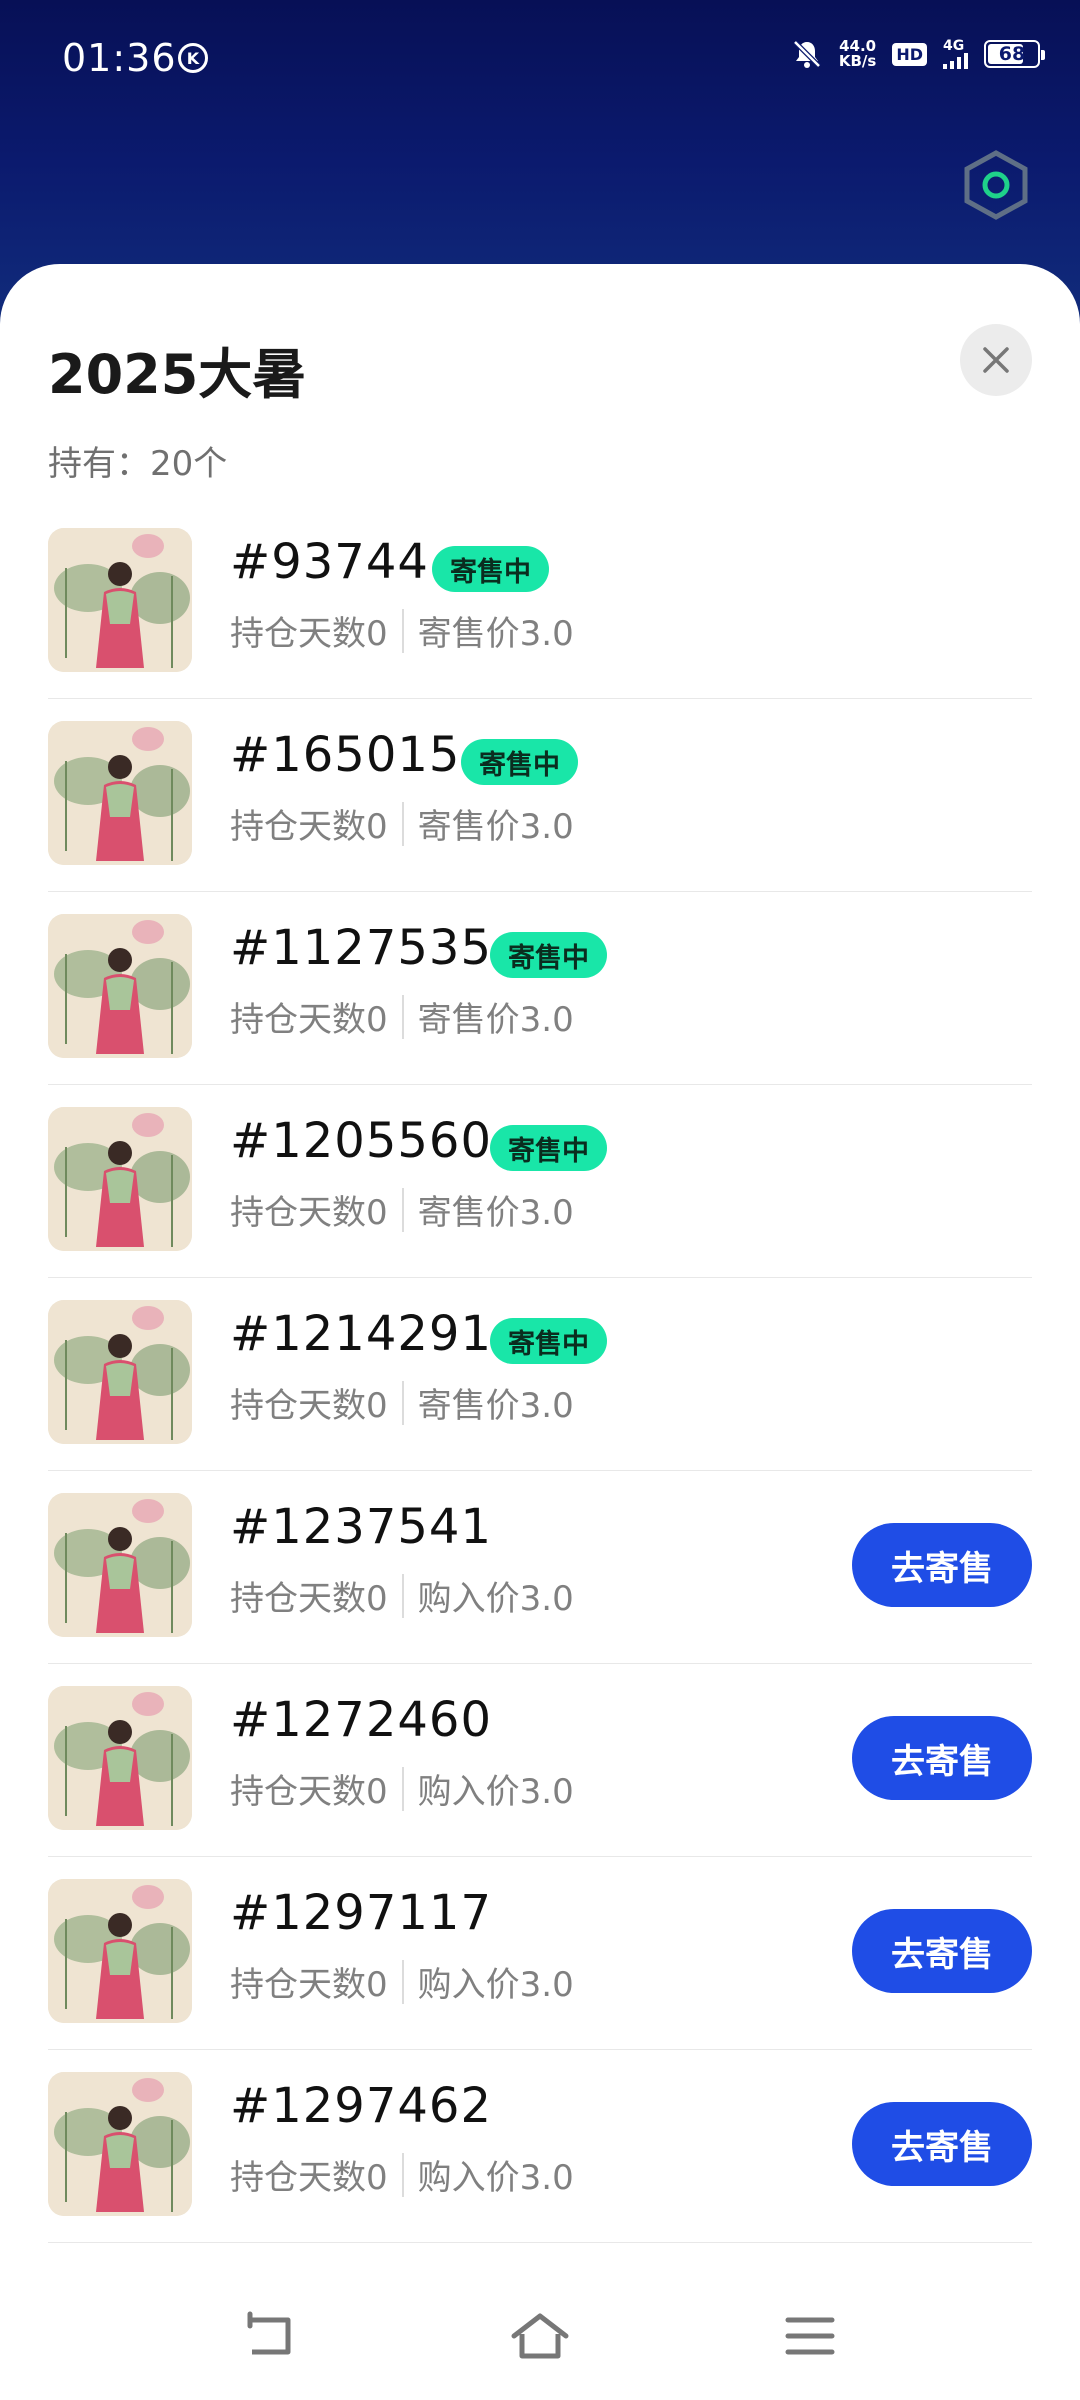  What do you see at coordinates (540, 1760) in the screenshot?
I see `list-item: #1272460 持仓天数0 购入价3.0 去寄售` at bounding box center [540, 1760].